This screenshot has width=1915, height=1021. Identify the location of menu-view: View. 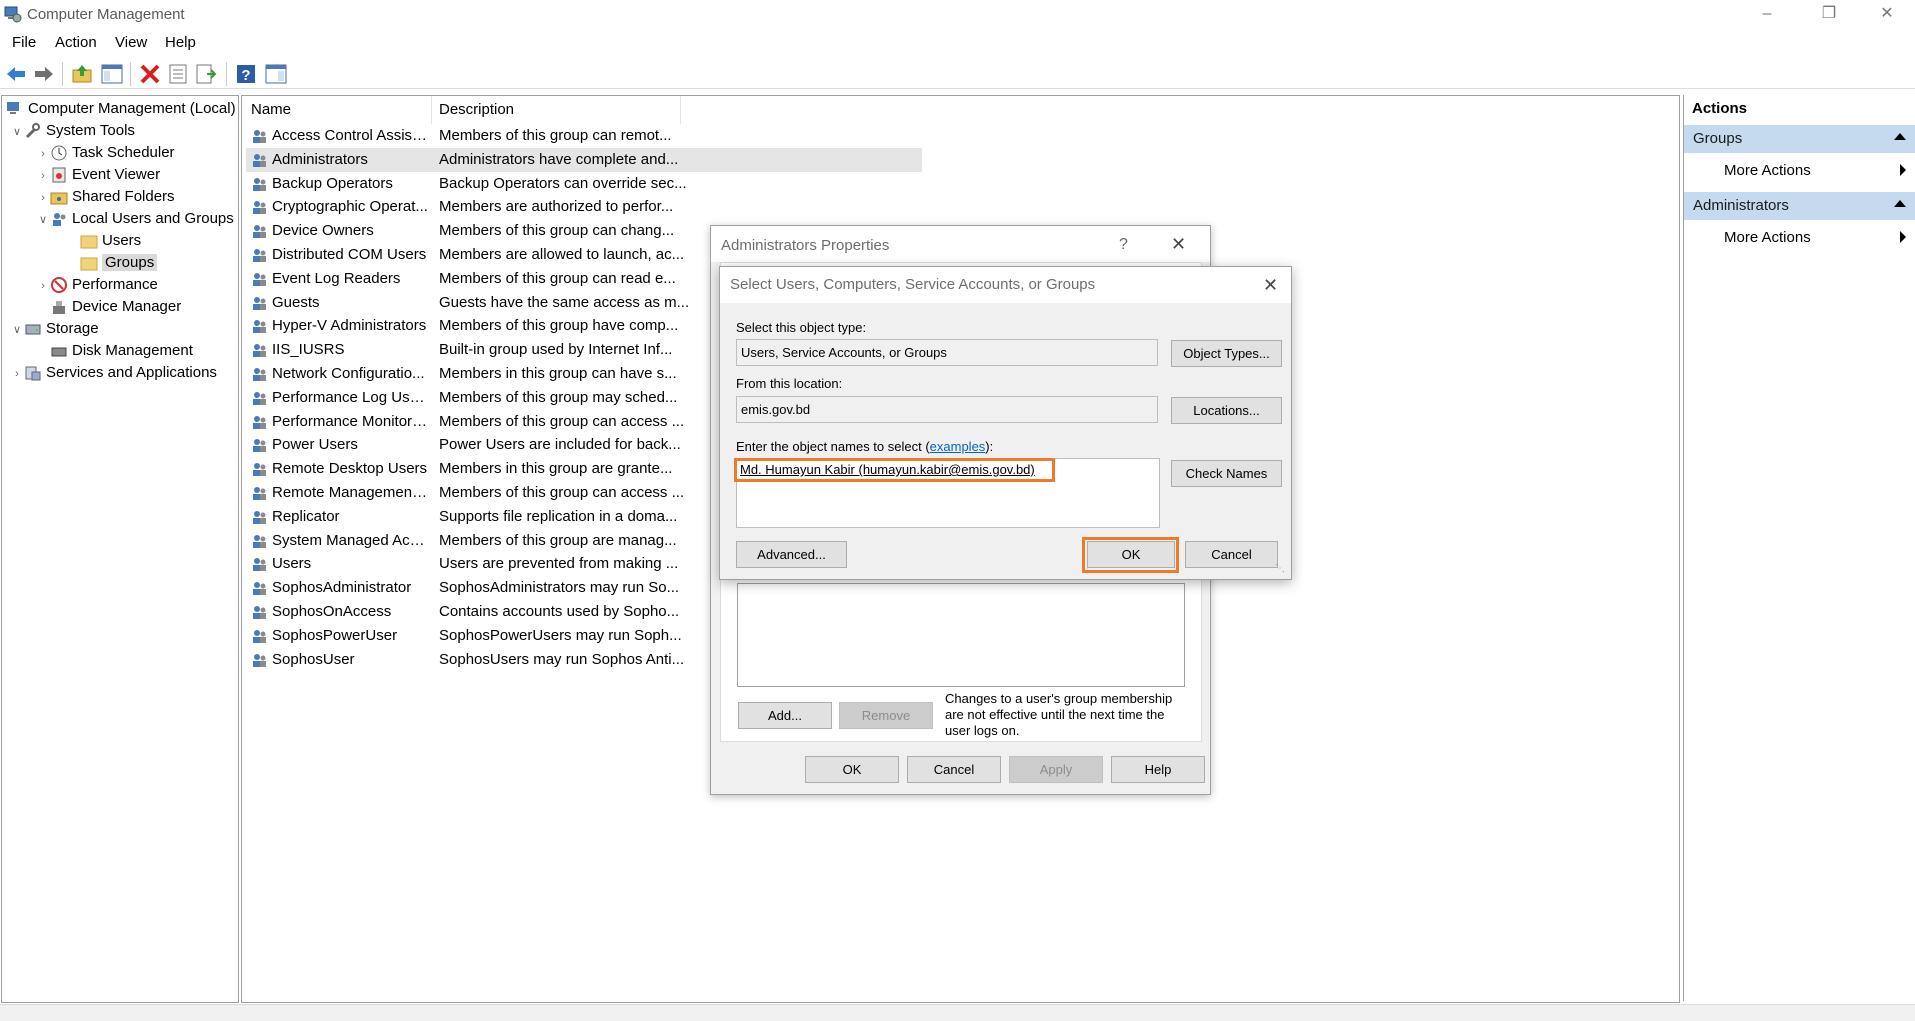
(131, 42).